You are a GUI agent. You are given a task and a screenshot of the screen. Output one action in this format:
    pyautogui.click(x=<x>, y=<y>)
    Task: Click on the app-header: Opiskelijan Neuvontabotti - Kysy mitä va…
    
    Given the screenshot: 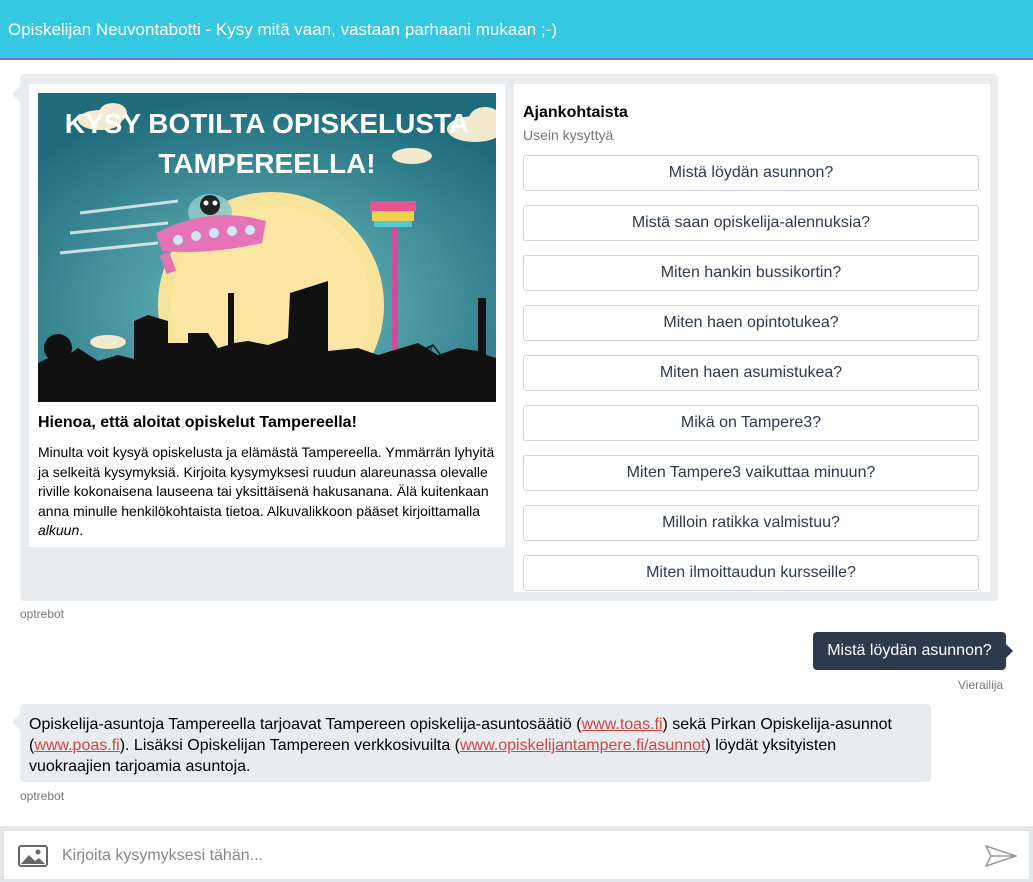 What is the action you would take?
    pyautogui.click(x=516, y=30)
    